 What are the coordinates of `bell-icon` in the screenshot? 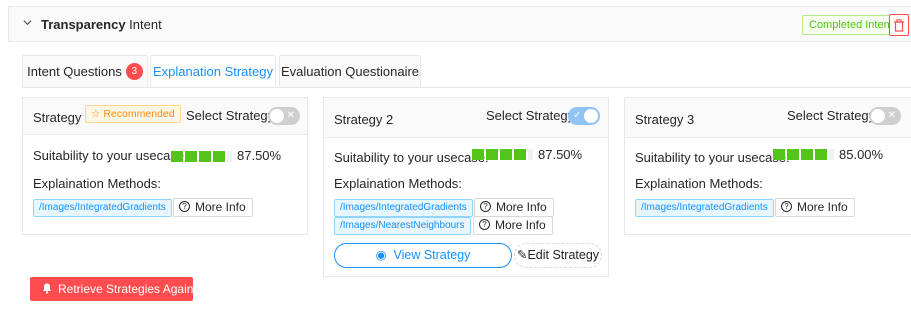 It's located at (47, 289).